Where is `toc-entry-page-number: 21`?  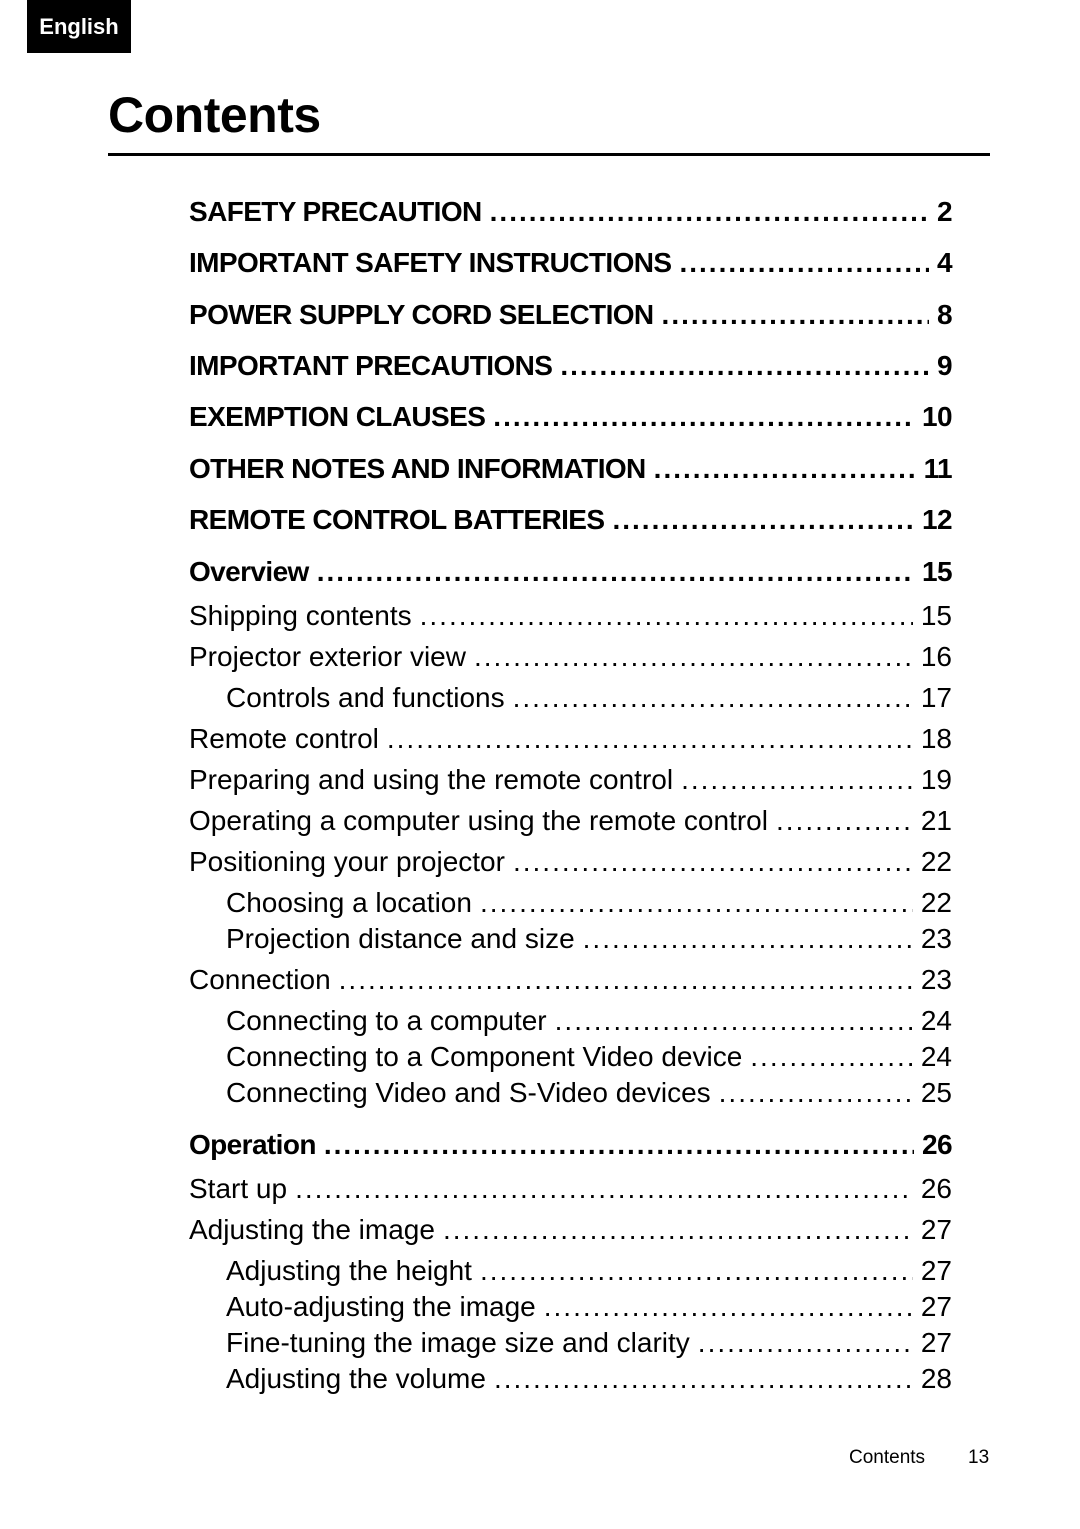 toc-entry-page-number: 21 is located at coordinates (932, 821).